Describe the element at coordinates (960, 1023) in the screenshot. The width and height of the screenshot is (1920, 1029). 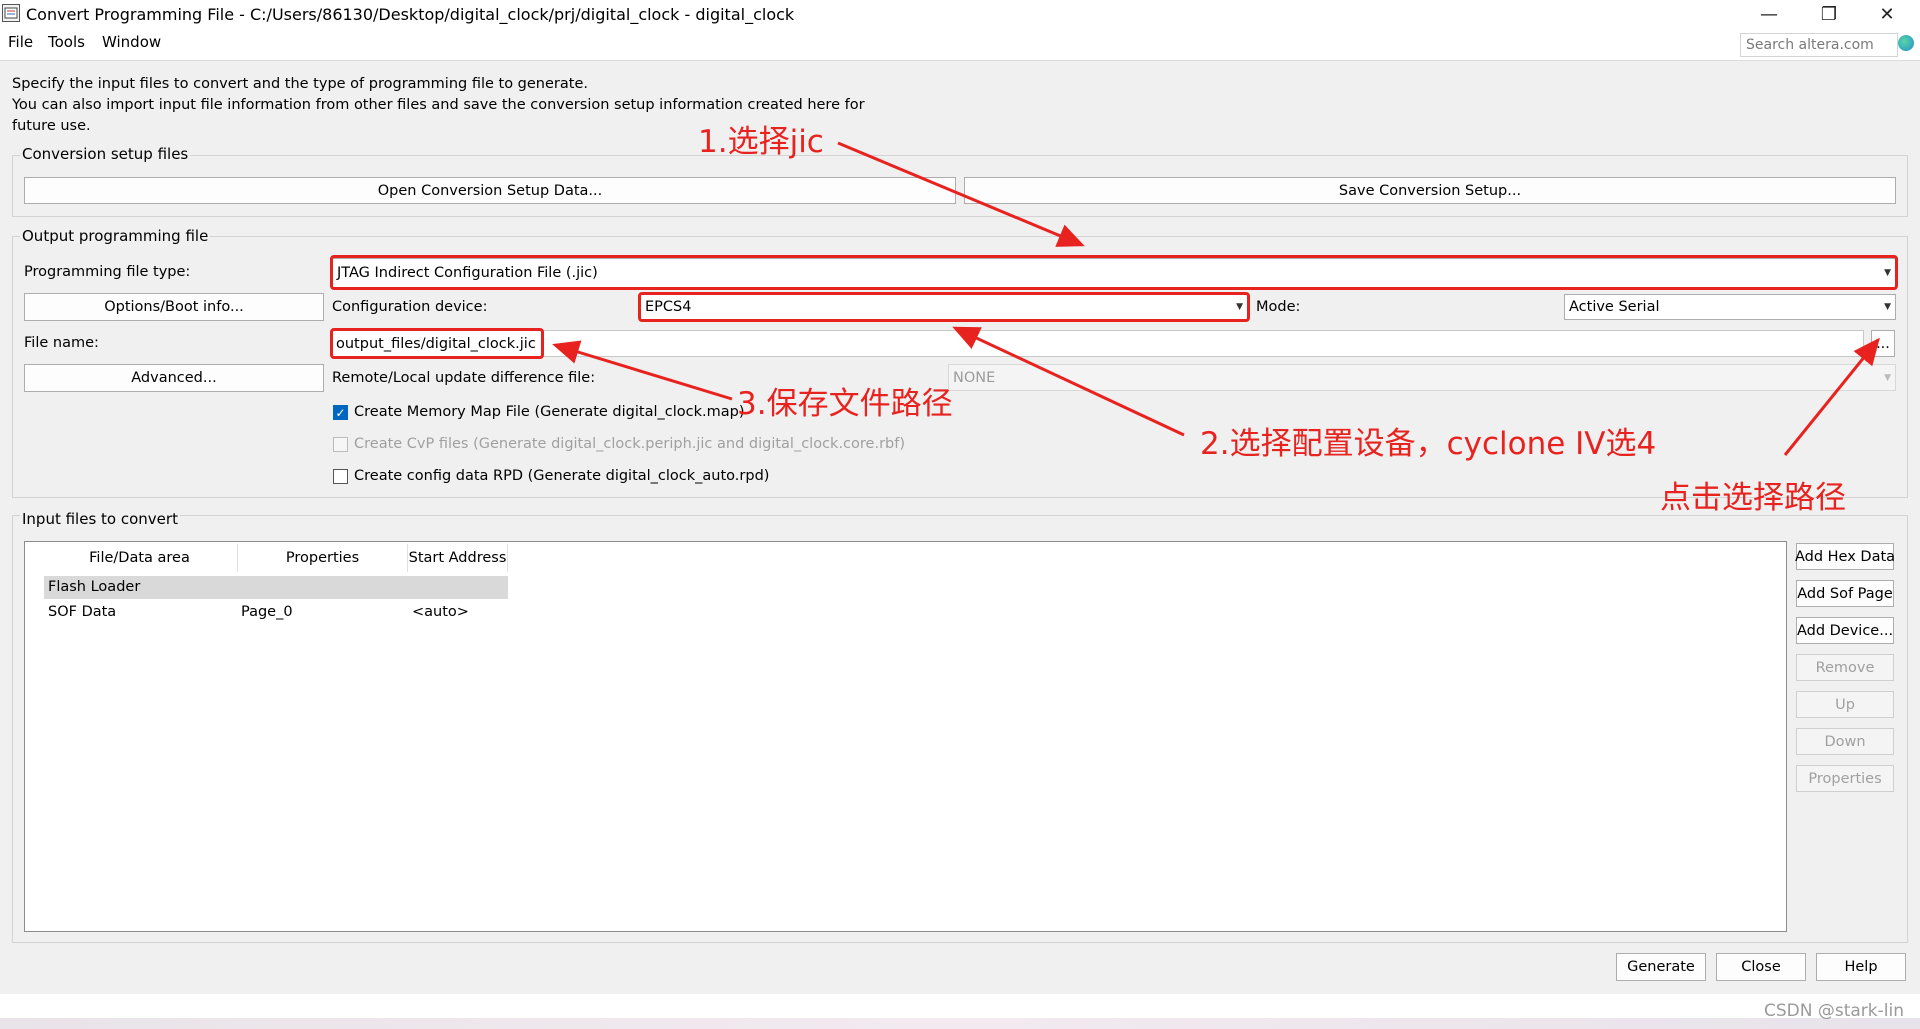
I see `bottom-strip` at that location.